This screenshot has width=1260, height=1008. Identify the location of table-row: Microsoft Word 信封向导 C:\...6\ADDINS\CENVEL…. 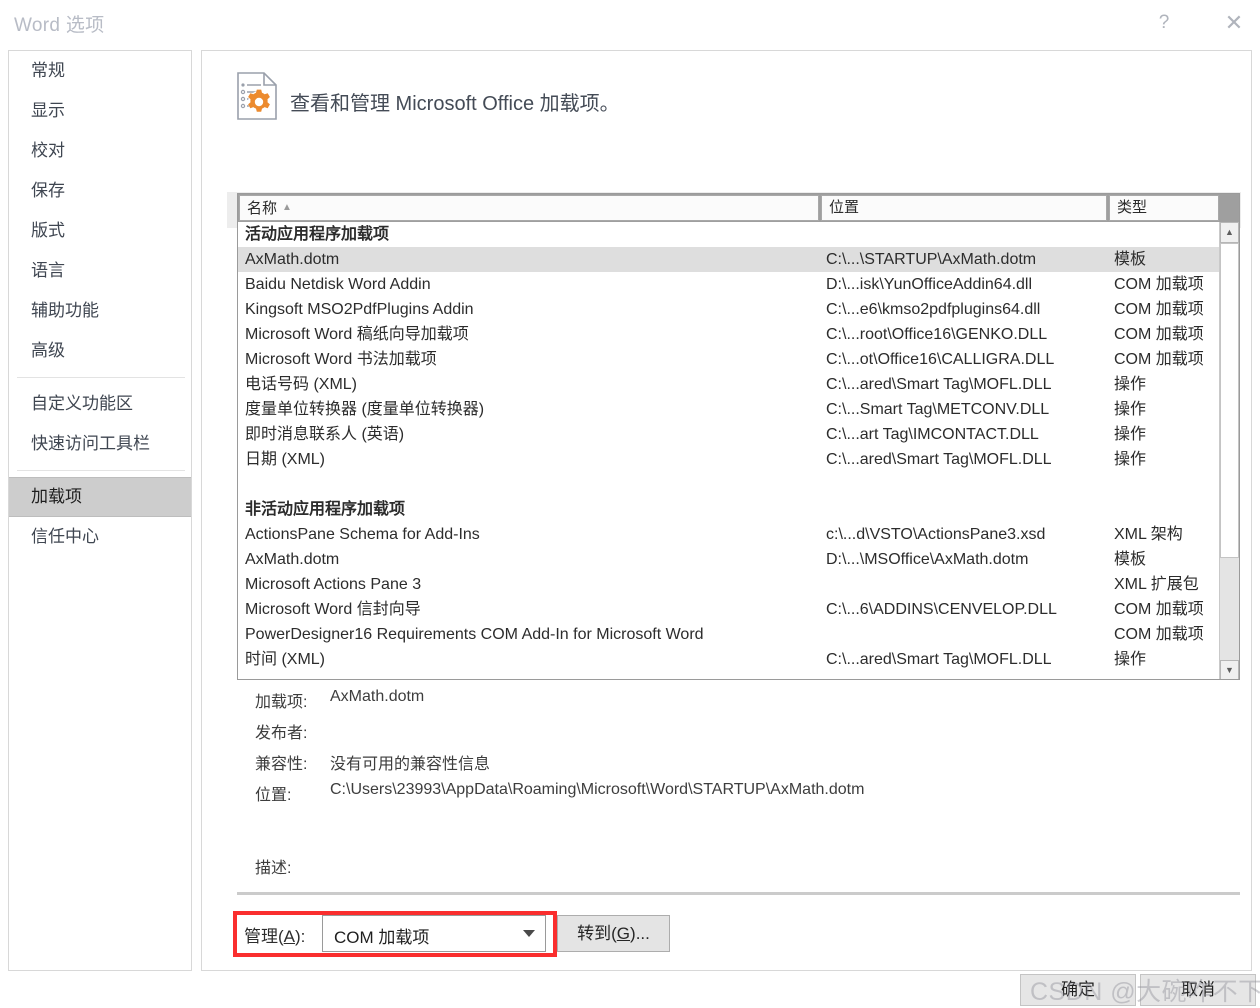
(729, 609).